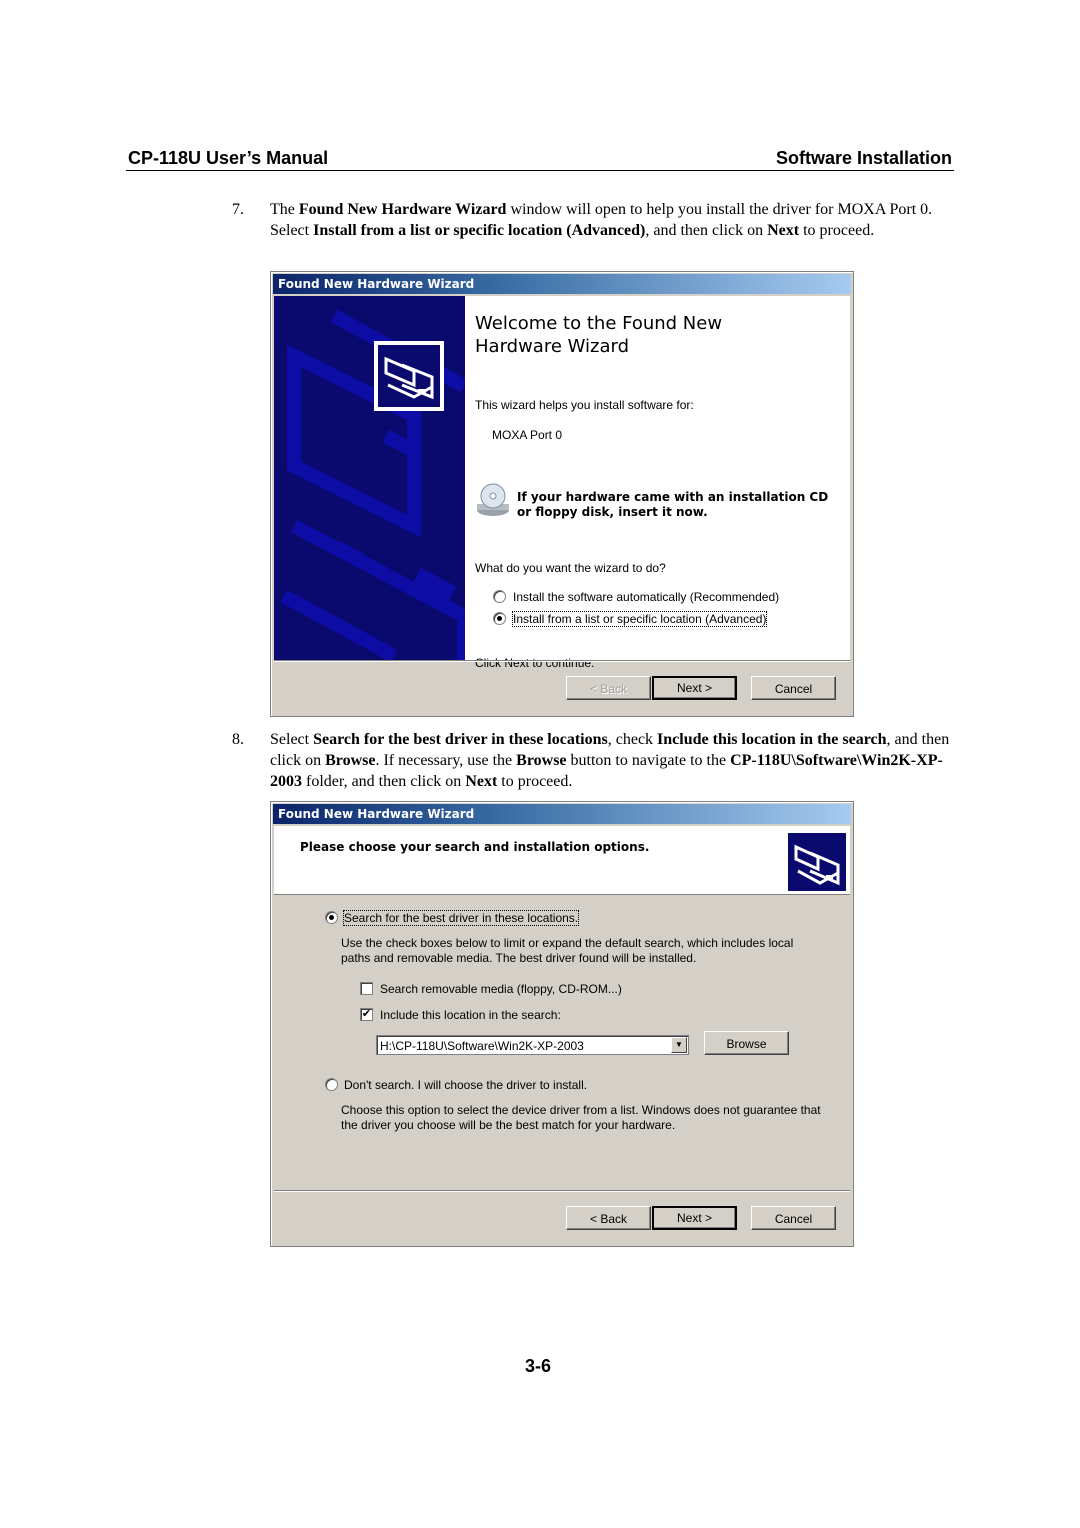 The width and height of the screenshot is (1080, 1528). I want to click on location-combobox: H:\CP-118U\Software\Win2K-XP-2003 ▼, so click(532, 1045).